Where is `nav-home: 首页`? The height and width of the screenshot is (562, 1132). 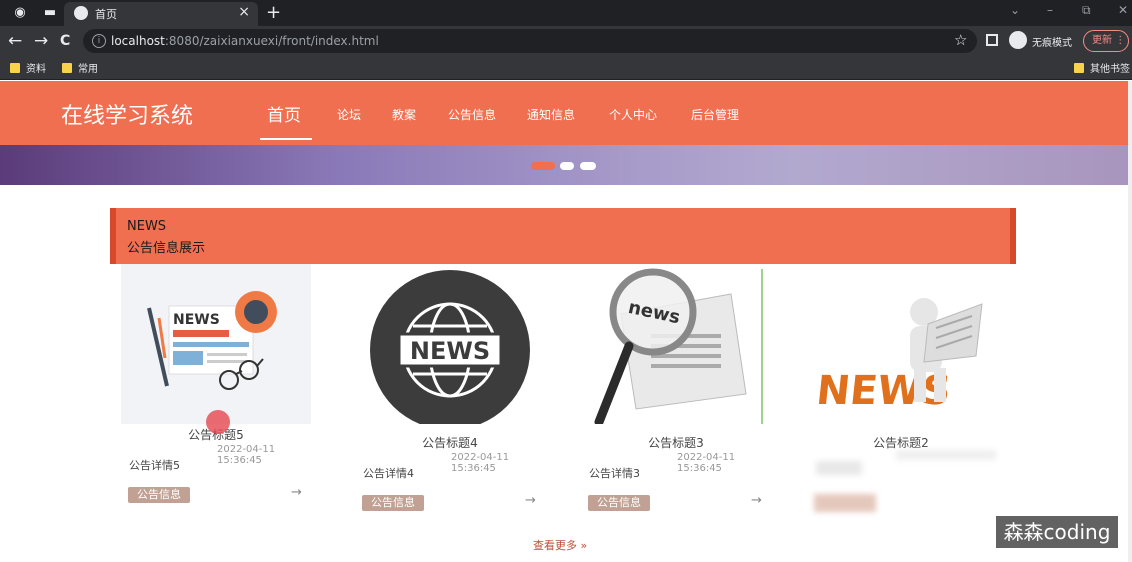
nav-home: 首页 is located at coordinates (284, 113).